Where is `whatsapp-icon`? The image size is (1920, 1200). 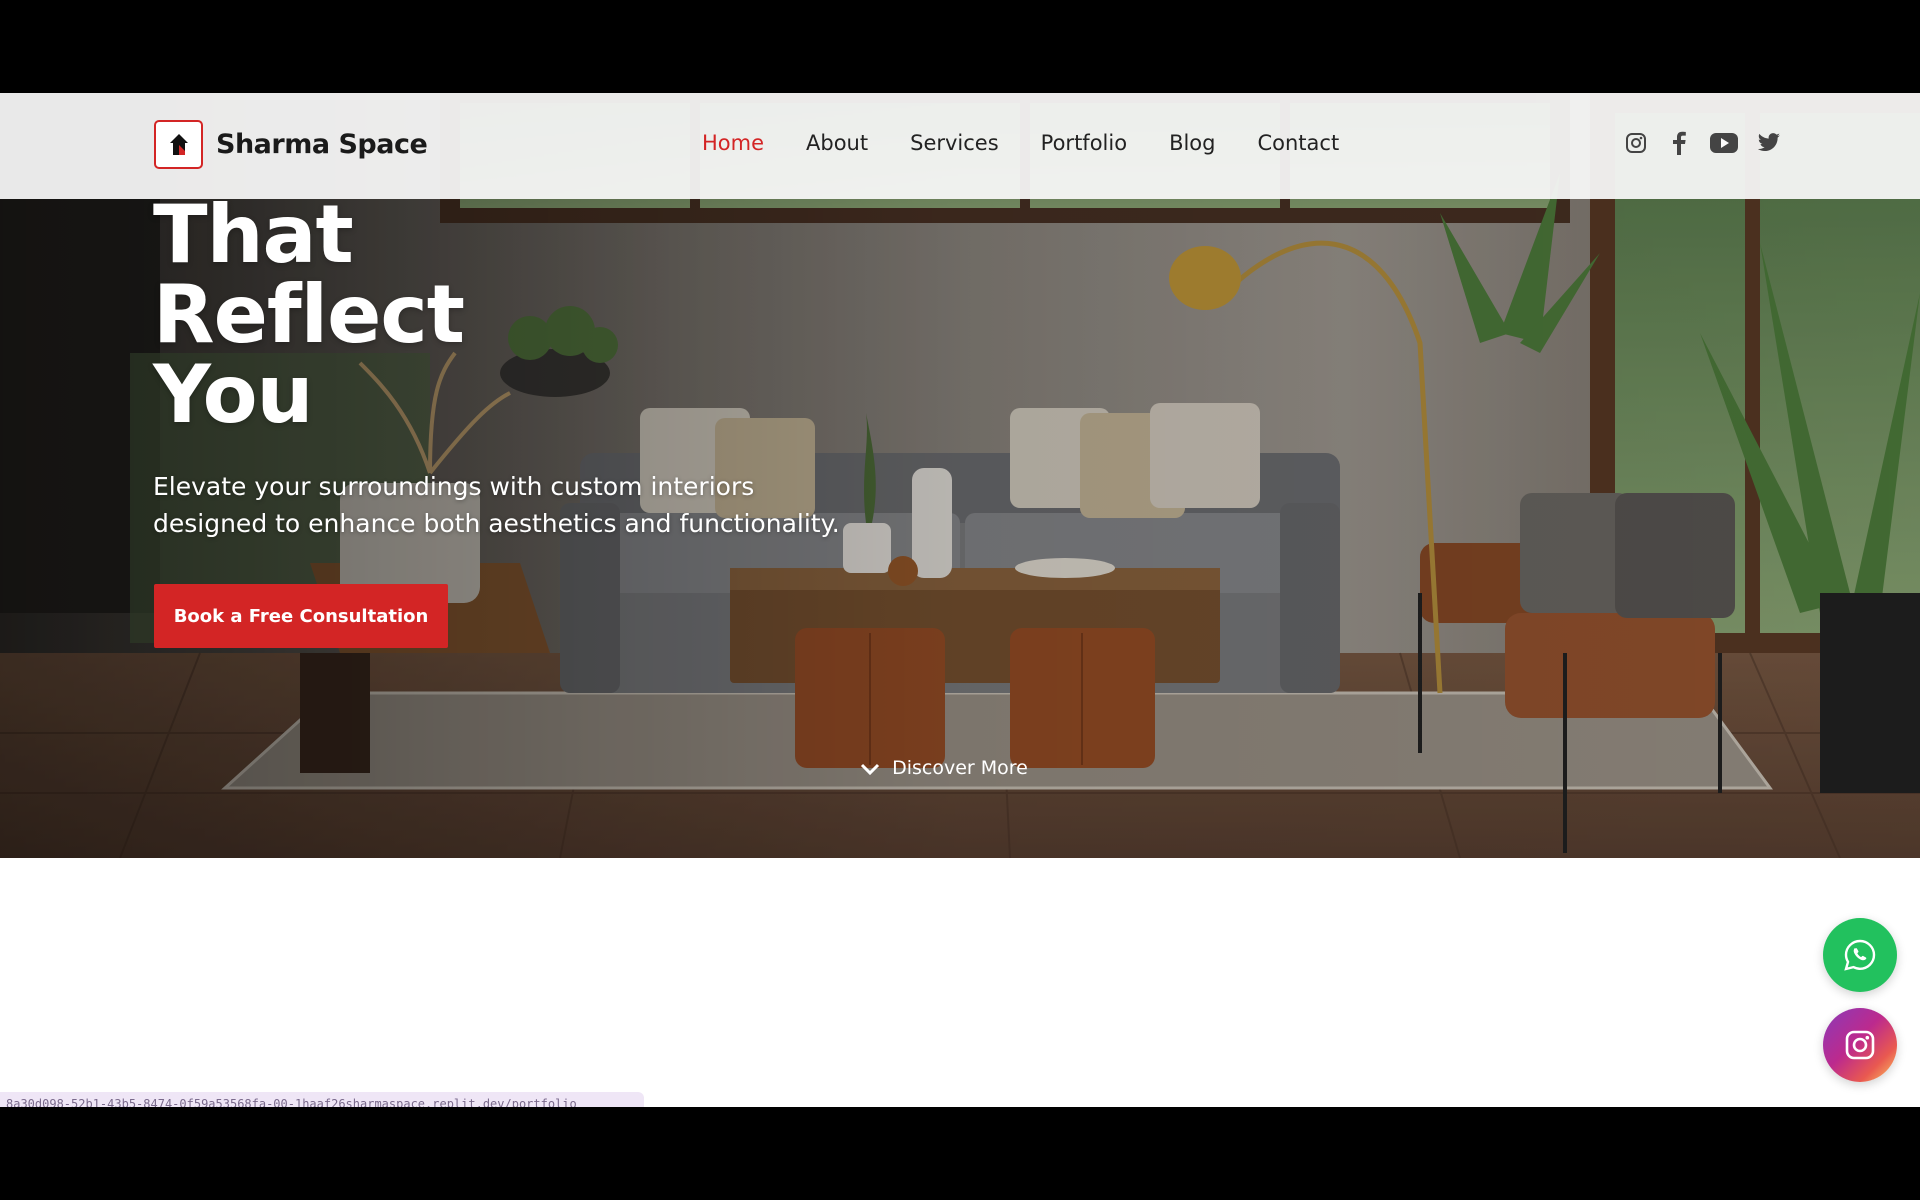
whatsapp-icon is located at coordinates (1860, 955).